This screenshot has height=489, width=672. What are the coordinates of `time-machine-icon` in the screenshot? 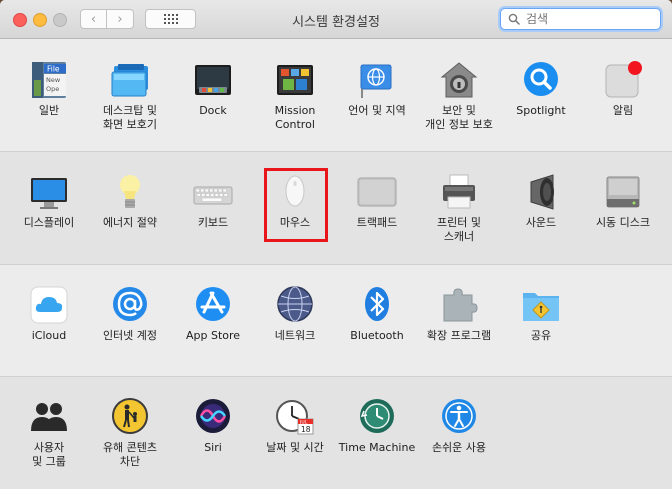 It's located at (377, 417).